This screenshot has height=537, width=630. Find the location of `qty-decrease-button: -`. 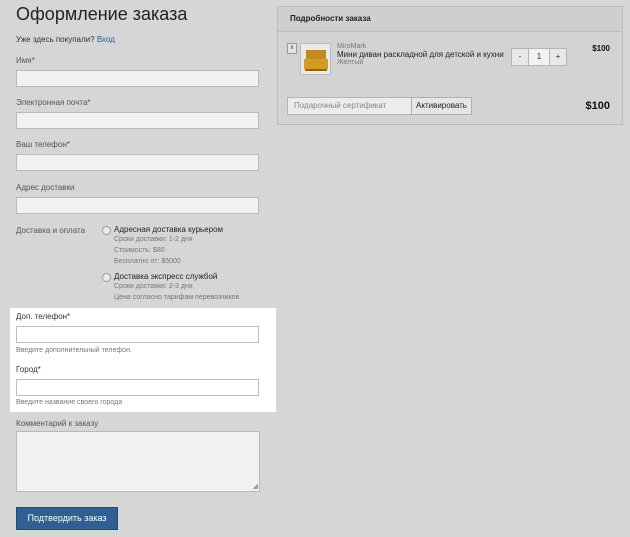

qty-decrease-button: - is located at coordinates (520, 57).